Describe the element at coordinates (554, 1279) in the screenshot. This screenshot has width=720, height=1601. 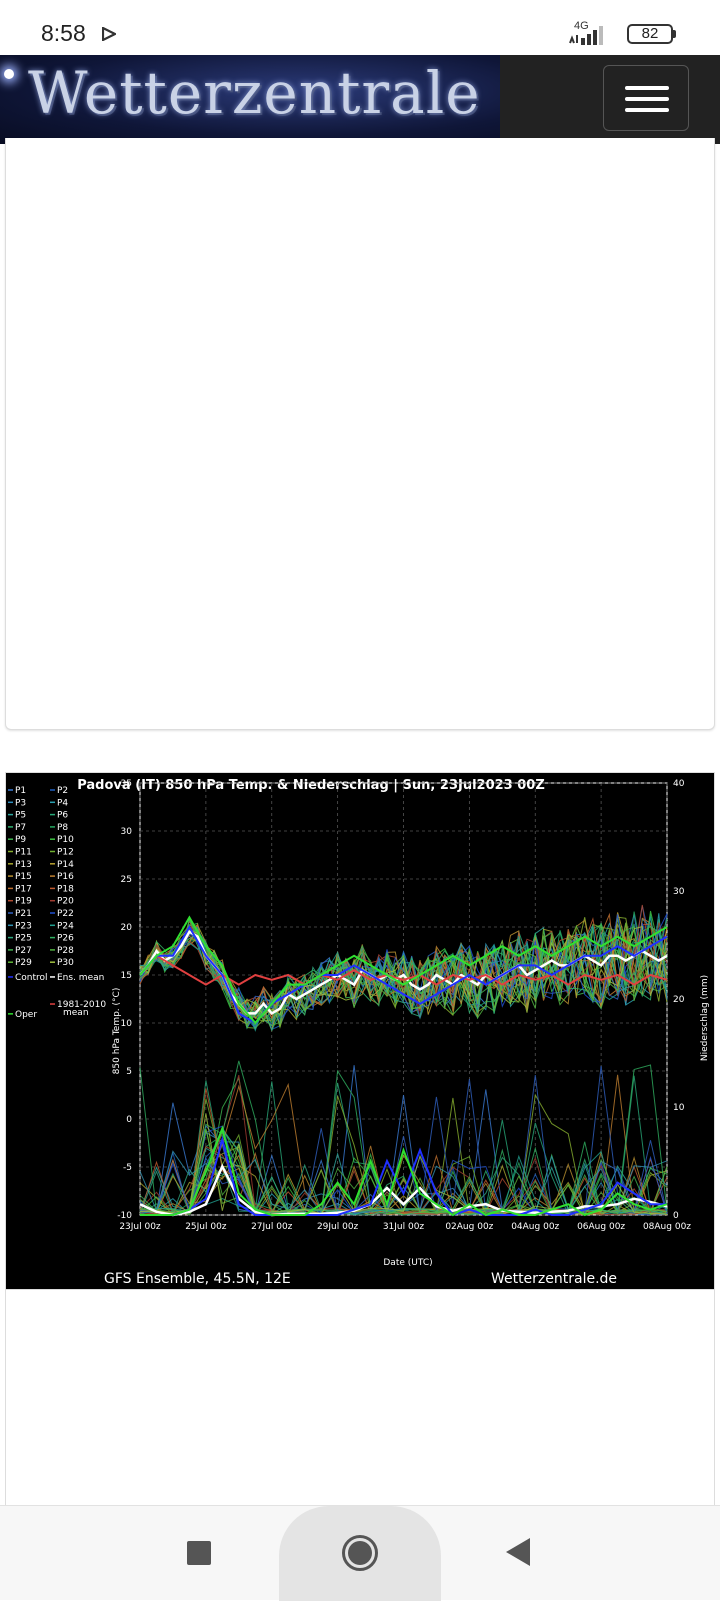
I see `chart-footer-right: Wetterzentrale.de` at that location.